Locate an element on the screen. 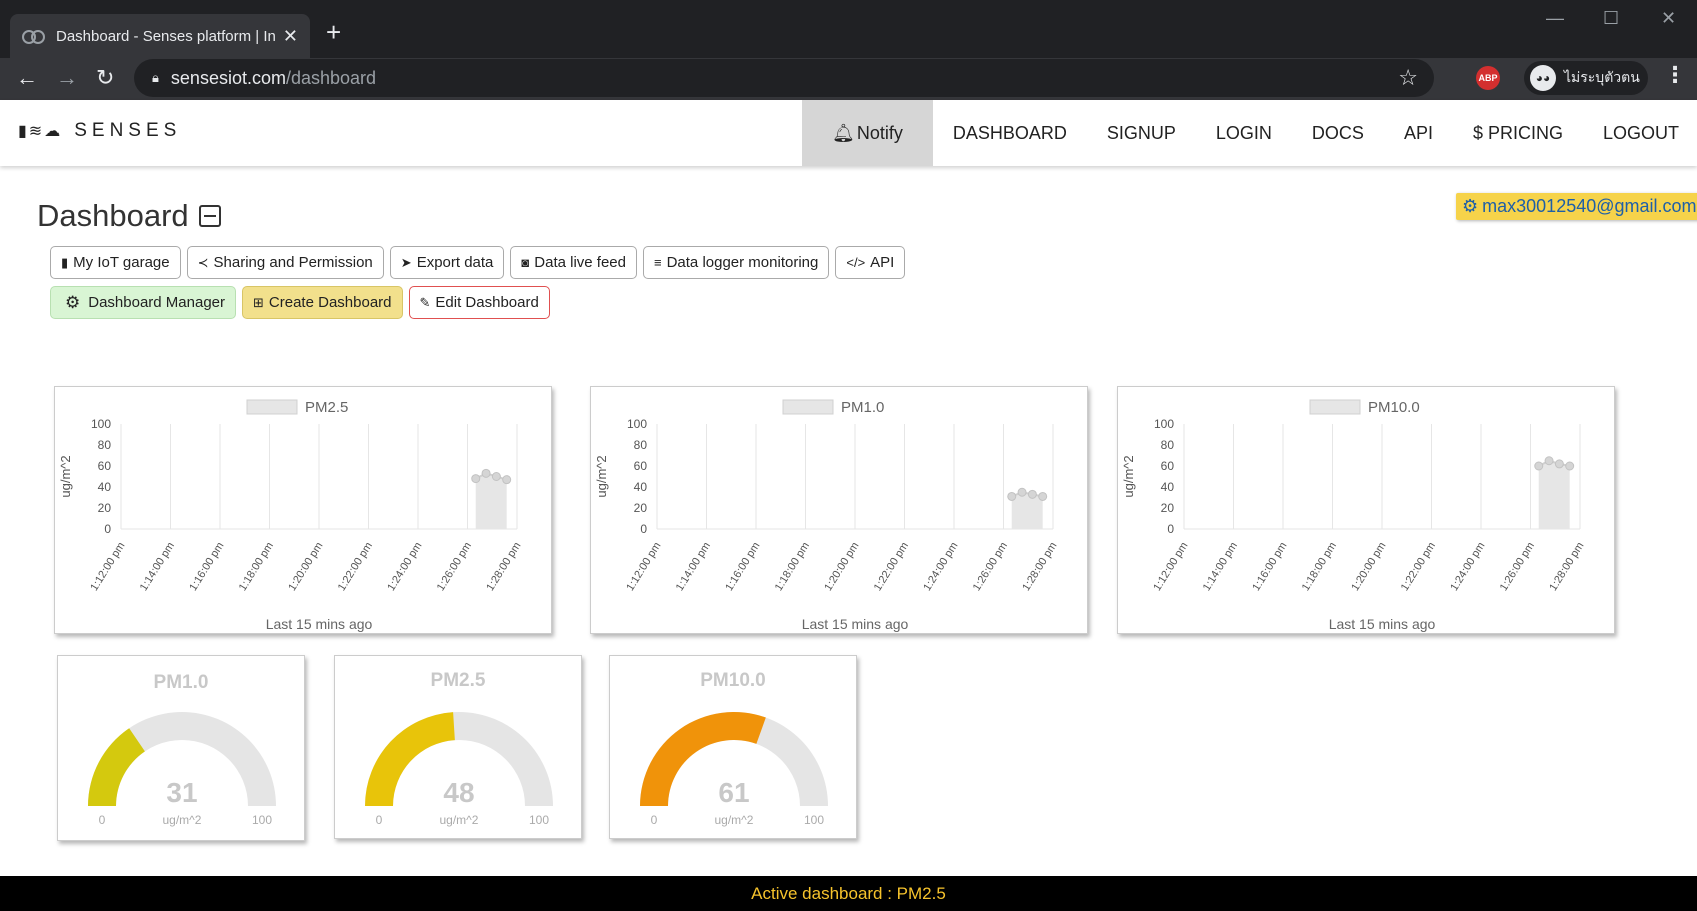 Image resolution: width=1697 pixels, height=911 pixels. collapse-icon is located at coordinates (209, 216).